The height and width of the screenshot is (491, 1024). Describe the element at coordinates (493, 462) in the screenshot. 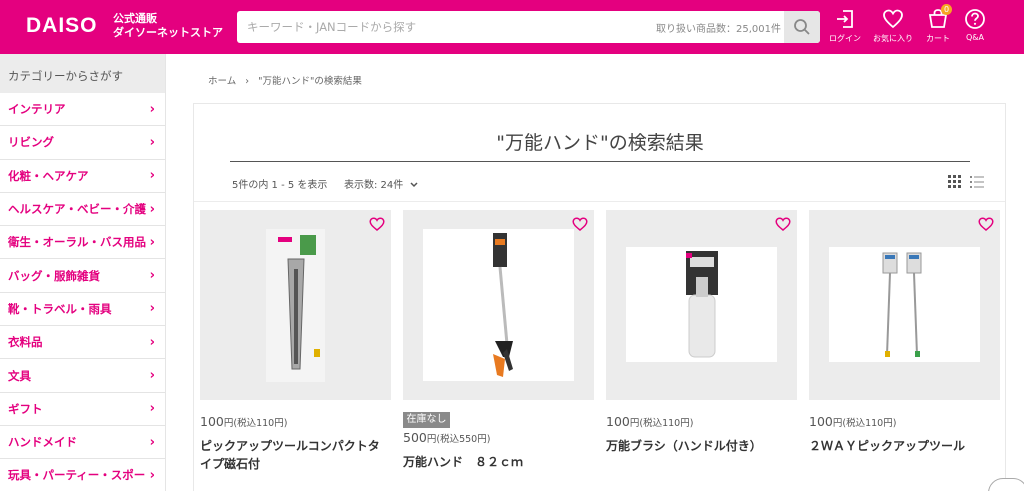

I see `product-name: 万能ハンド ８２ｃｍ` at that location.